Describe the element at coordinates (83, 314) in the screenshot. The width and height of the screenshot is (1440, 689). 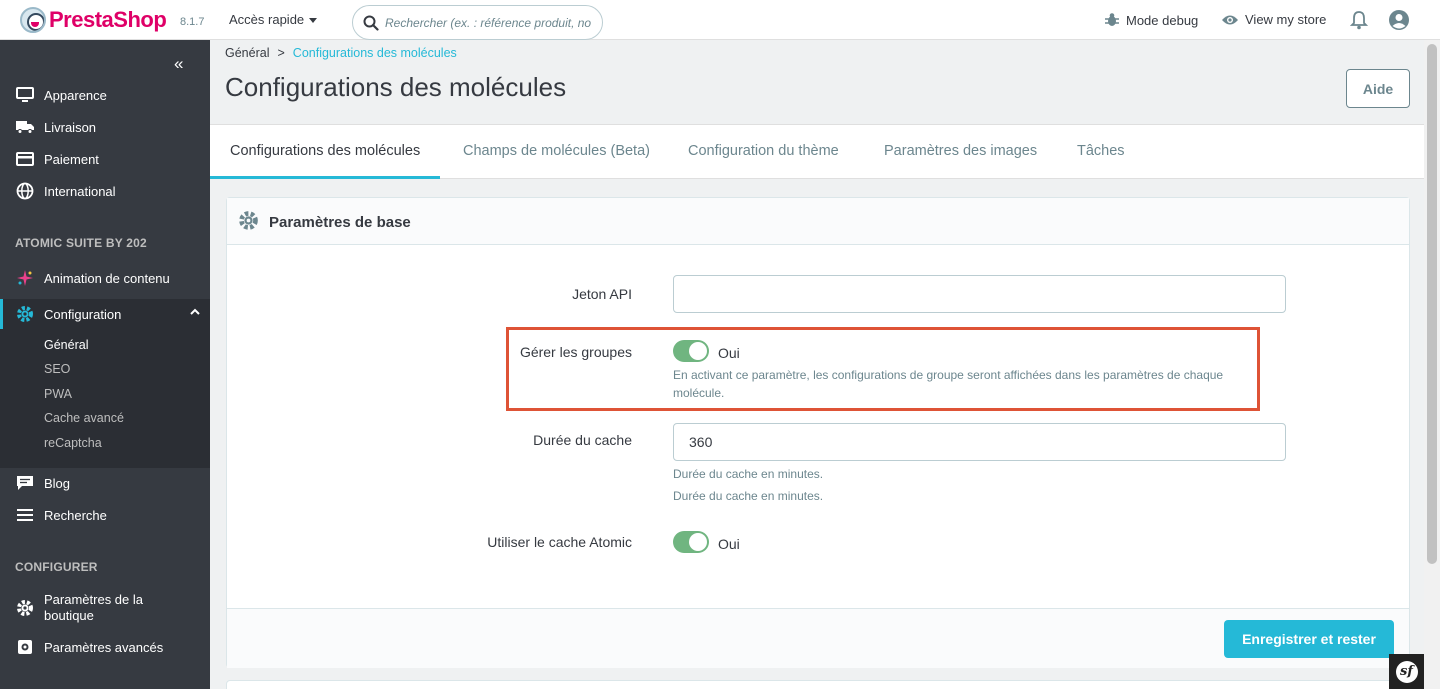
I see `sidebar-item-label: Configuration` at that location.